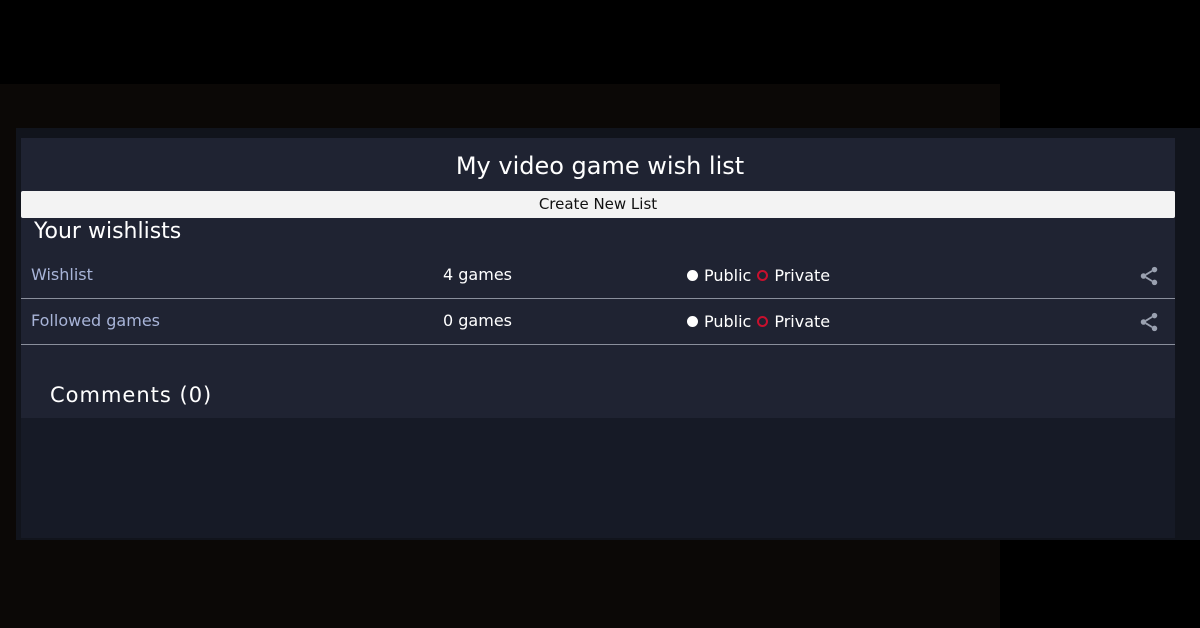  What do you see at coordinates (598, 322) in the screenshot?
I see `wishlist-row: Followed games 0 games Public Private` at bounding box center [598, 322].